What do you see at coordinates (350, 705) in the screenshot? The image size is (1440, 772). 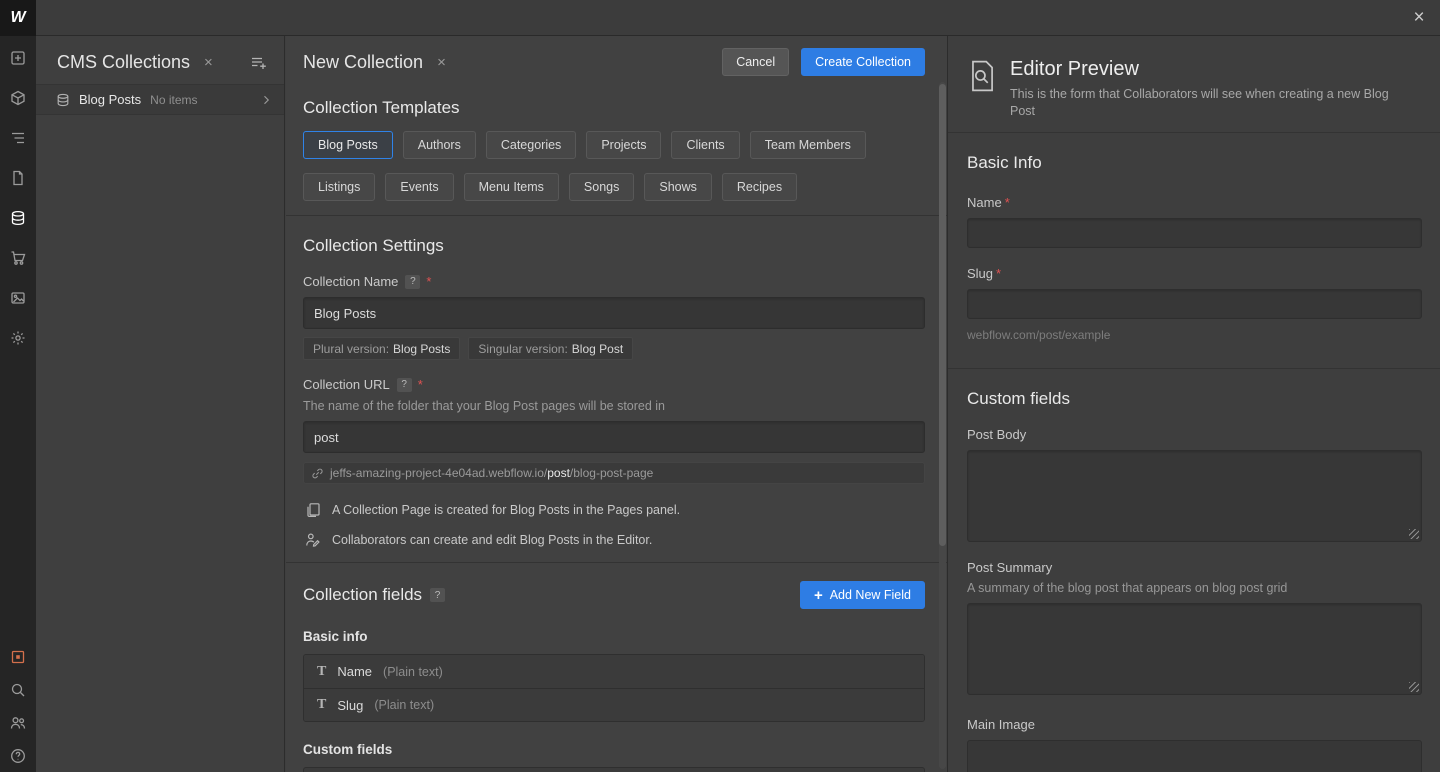 I see `field-name: Slug` at bounding box center [350, 705].